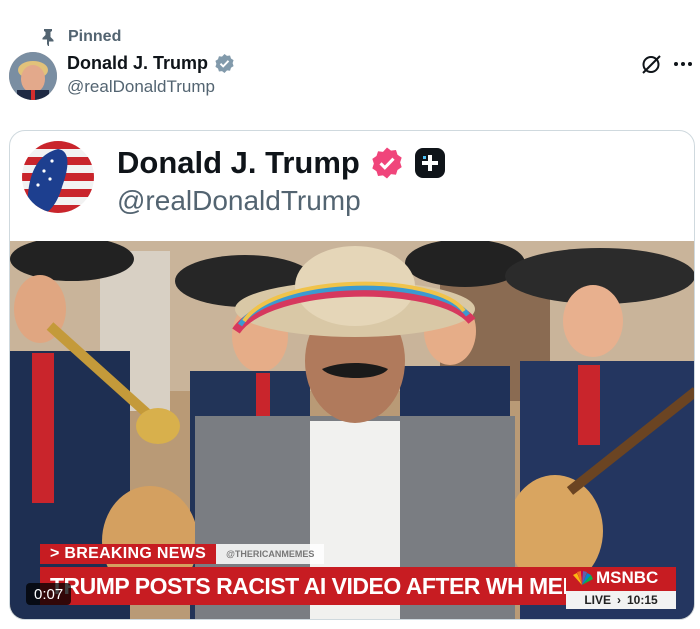  Describe the element at coordinates (128, 554) in the screenshot. I see `breaking-news-label: > BREAKING NEWS` at that location.